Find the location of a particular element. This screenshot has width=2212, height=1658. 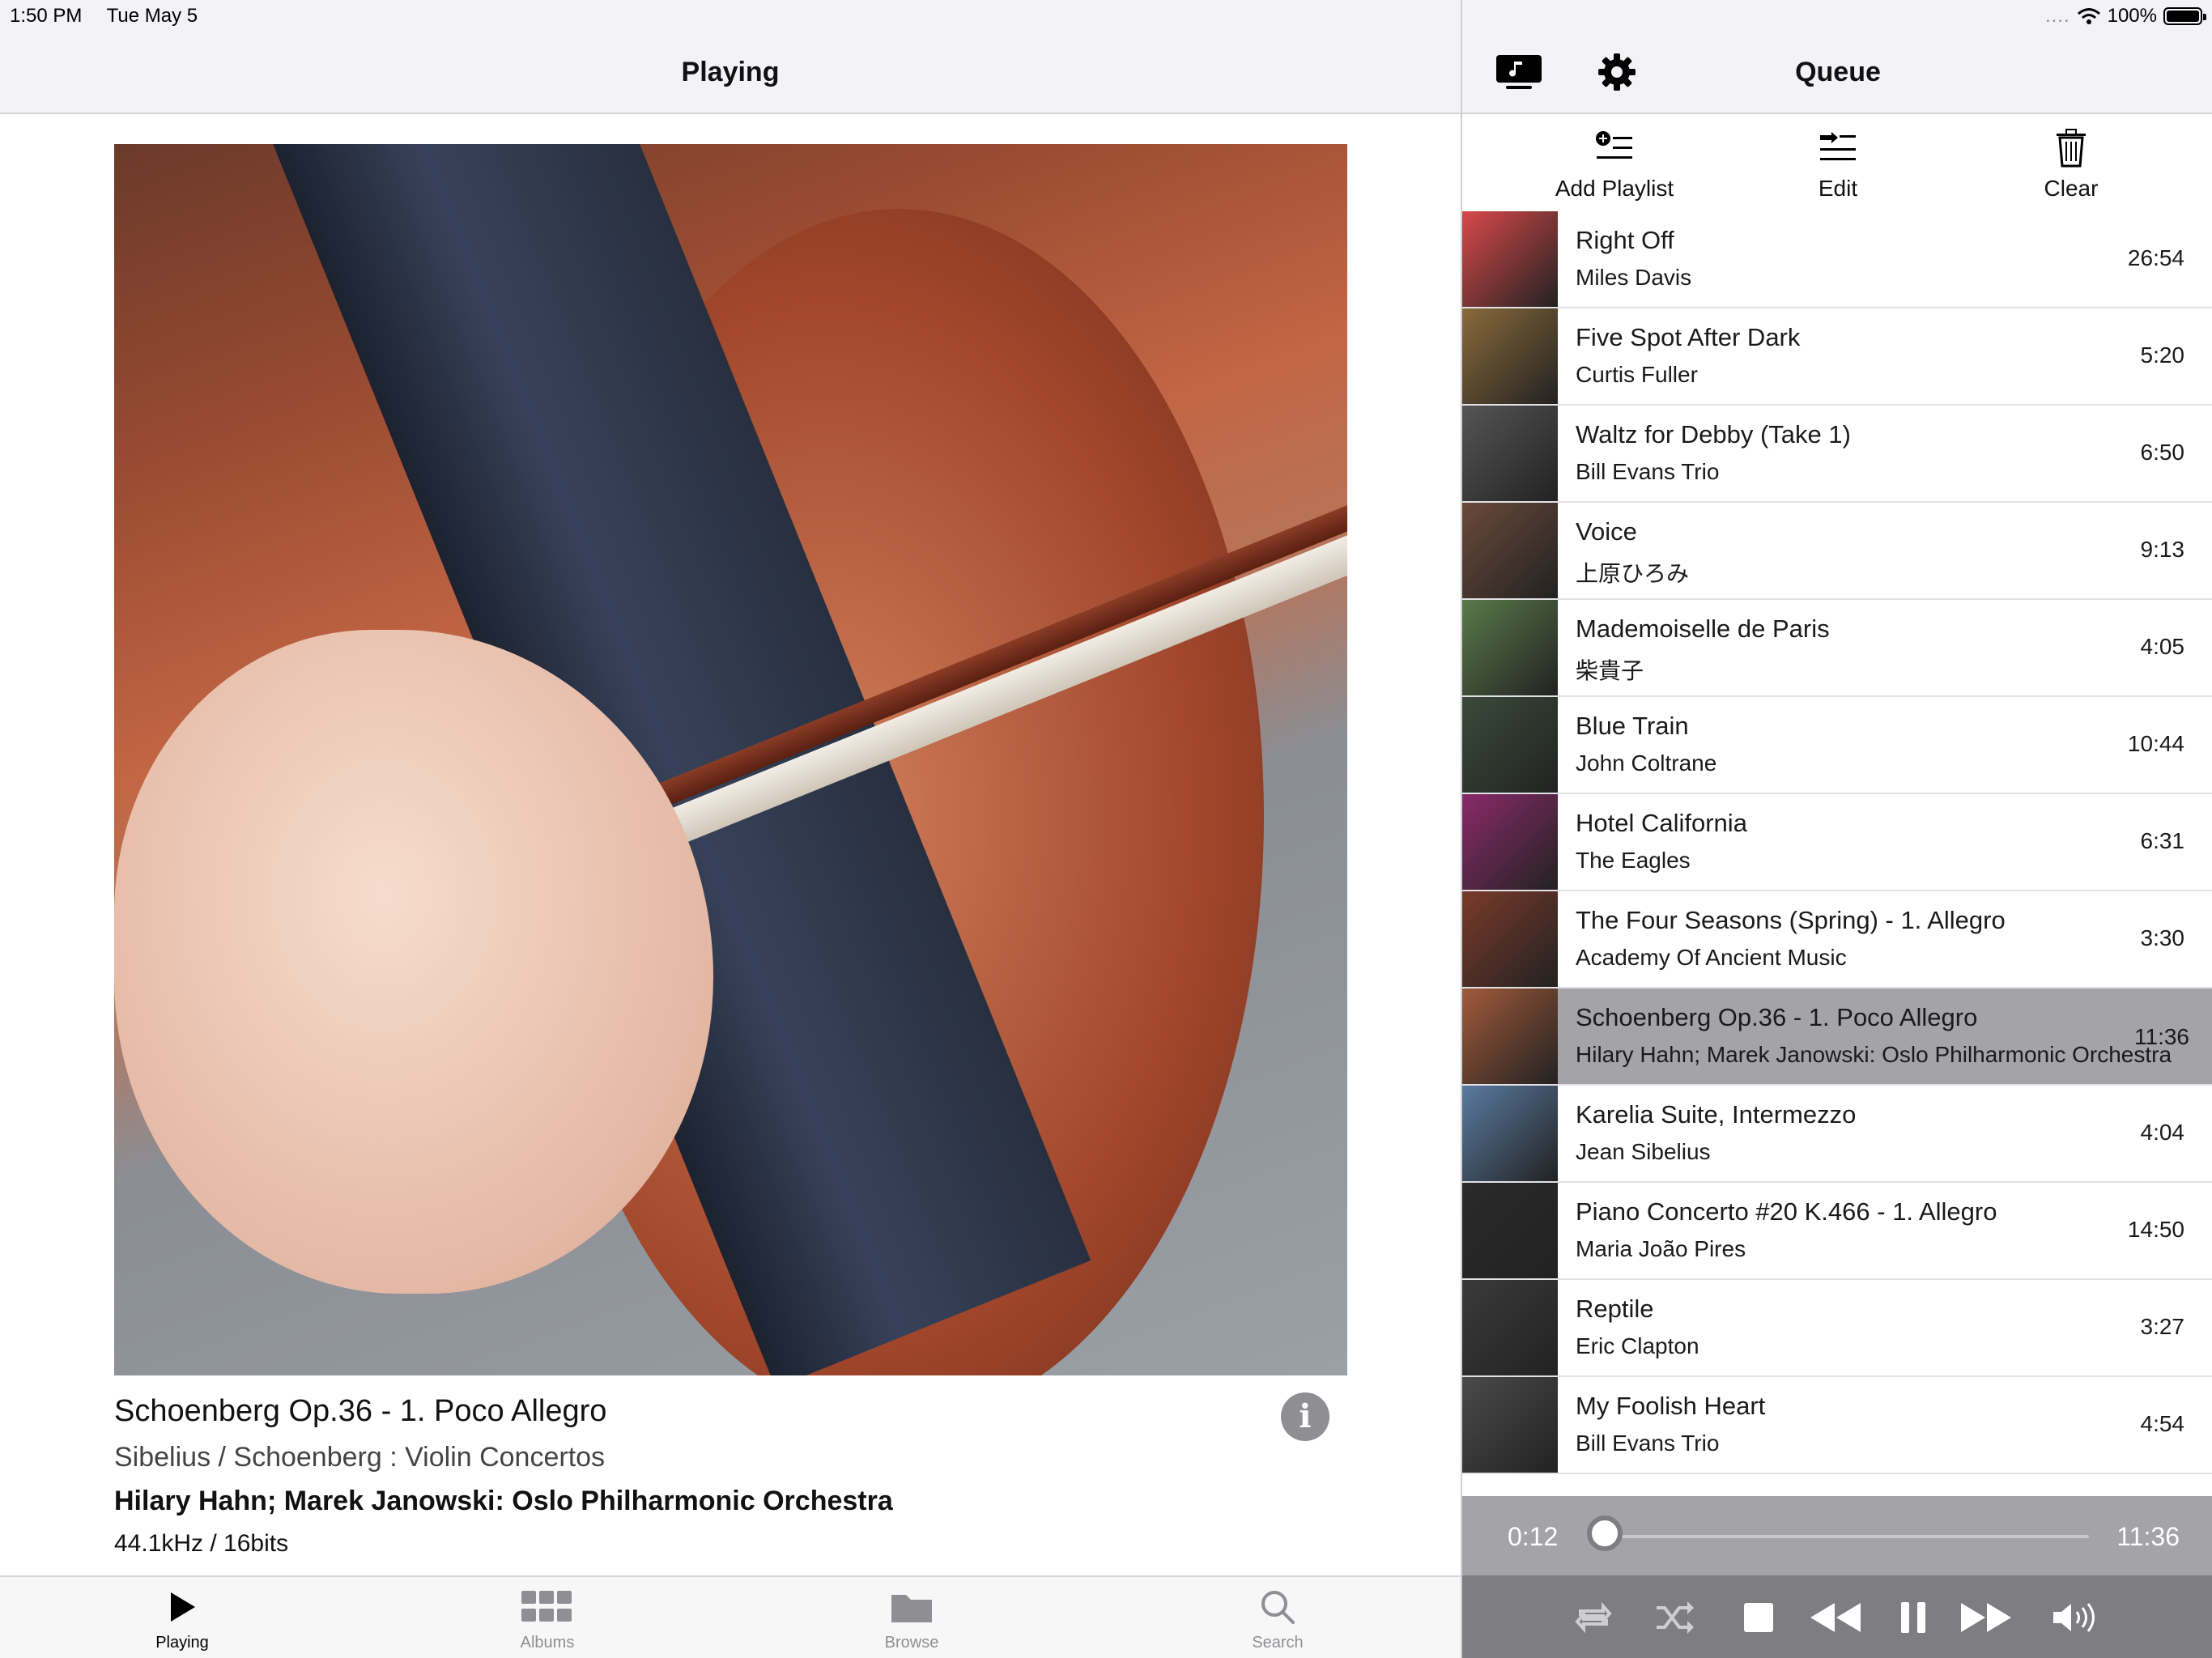

album-title: Sibelius / Schoenberg : Violin Concertos is located at coordinates (360, 1457).